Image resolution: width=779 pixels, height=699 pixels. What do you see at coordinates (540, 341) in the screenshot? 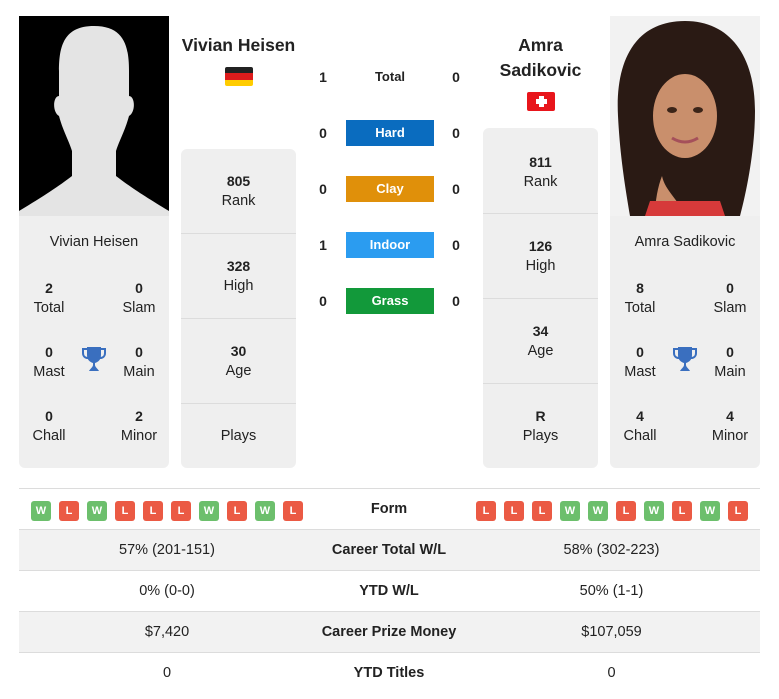
I see `stat-age: 34 Age` at bounding box center [540, 341].